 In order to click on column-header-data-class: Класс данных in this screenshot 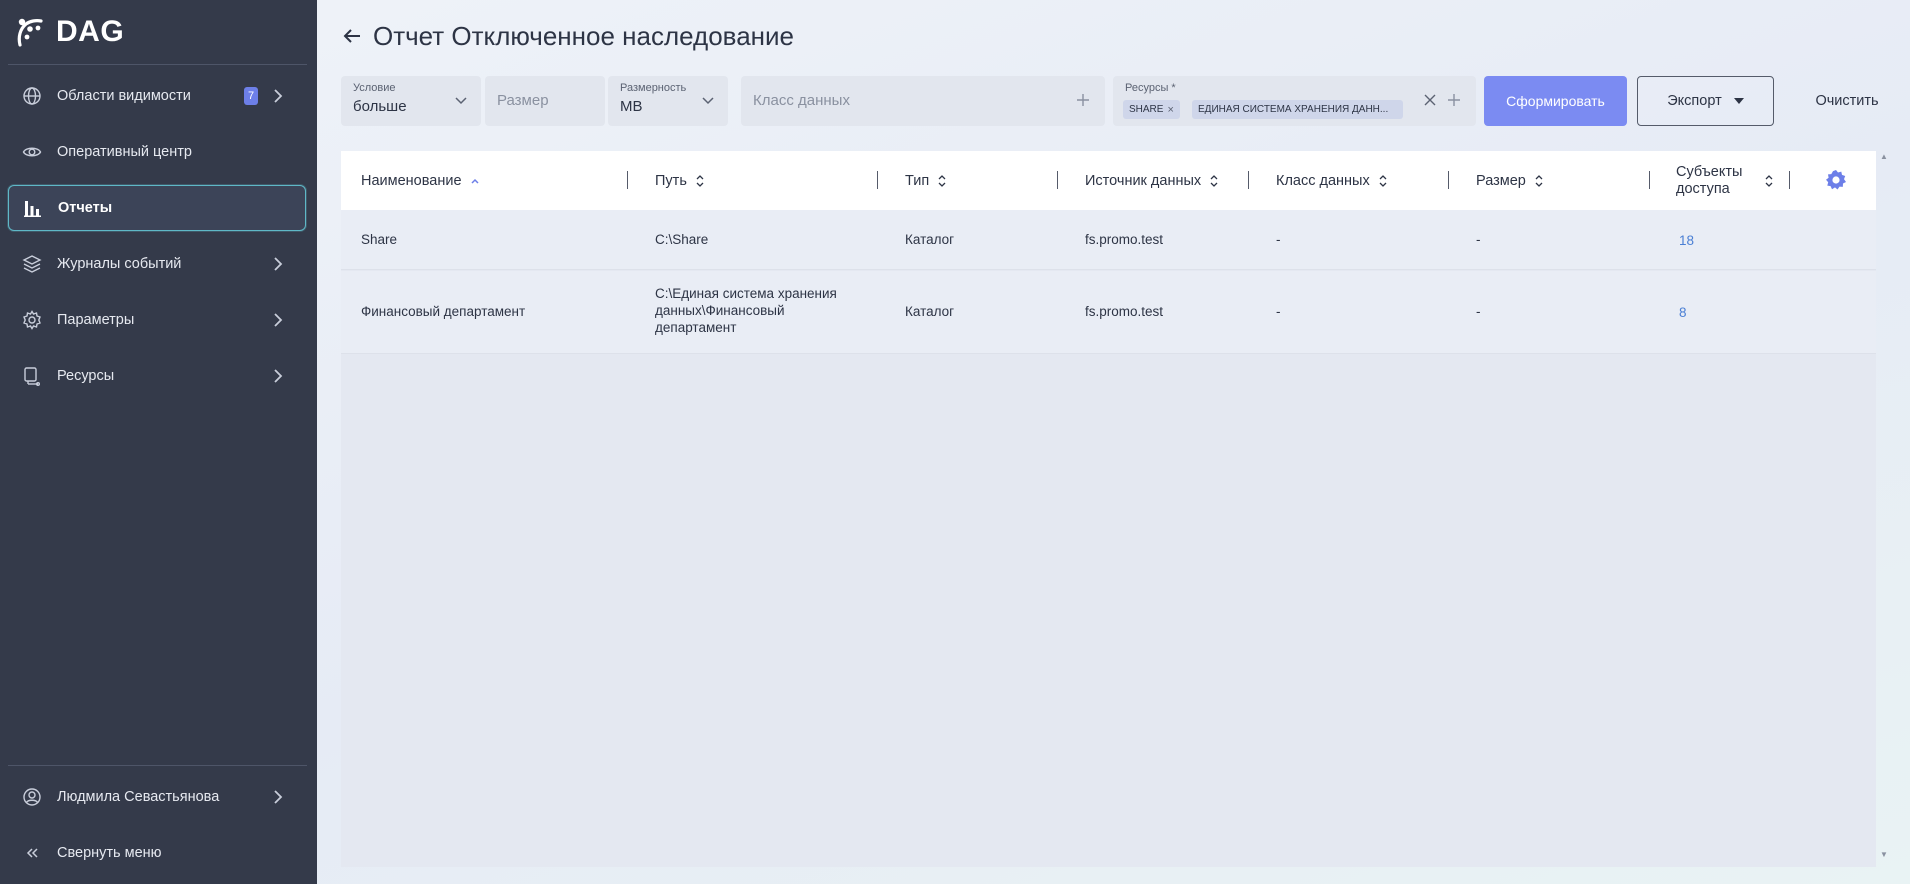, I will do `click(1332, 180)`.